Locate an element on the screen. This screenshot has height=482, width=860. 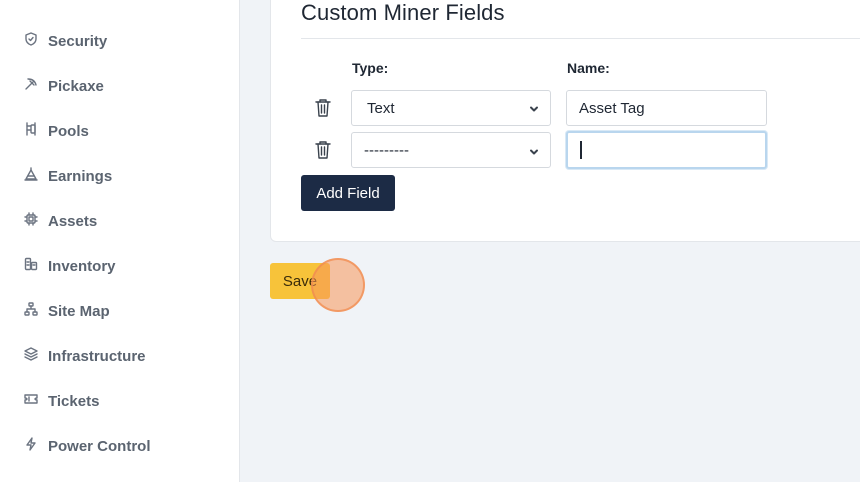
sidebar-item-infrastructure: Infrastructure is located at coordinates (85, 356).